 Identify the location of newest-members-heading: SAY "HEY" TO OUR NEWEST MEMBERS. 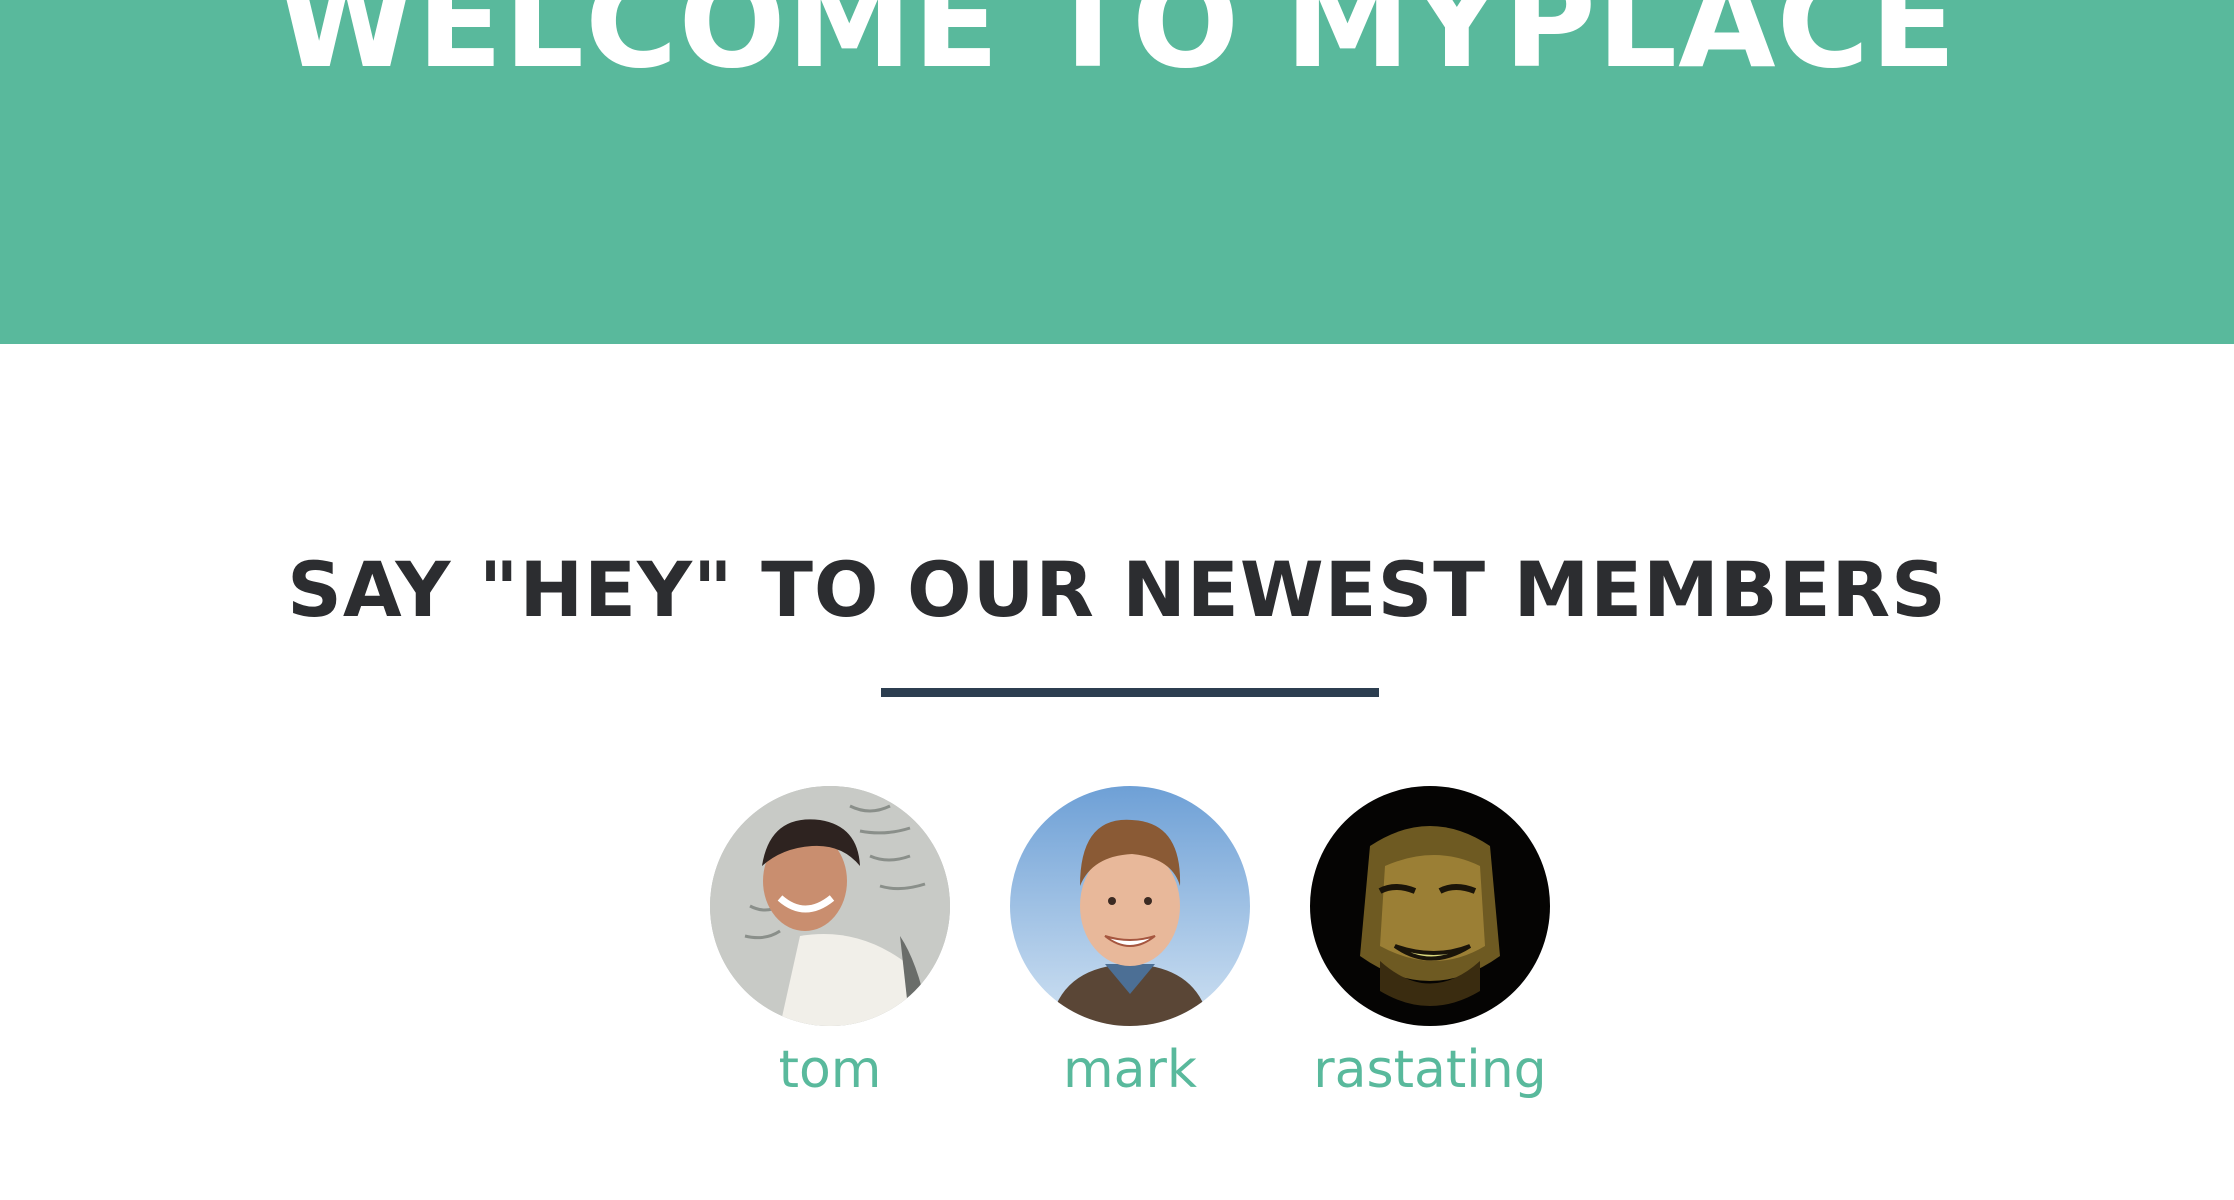
(1117, 589).